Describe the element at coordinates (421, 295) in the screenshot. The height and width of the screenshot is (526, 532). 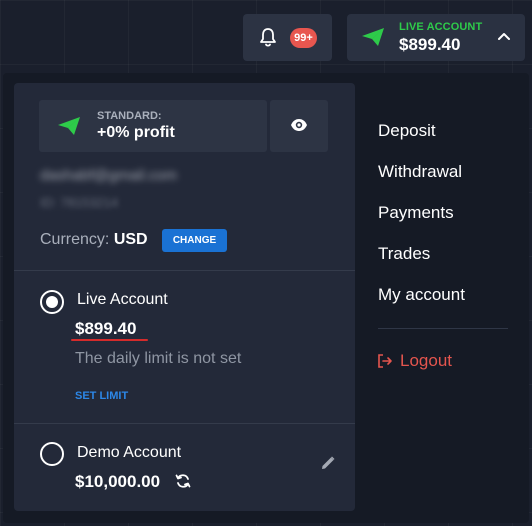
I see `menu-item-my-account: My account` at that location.